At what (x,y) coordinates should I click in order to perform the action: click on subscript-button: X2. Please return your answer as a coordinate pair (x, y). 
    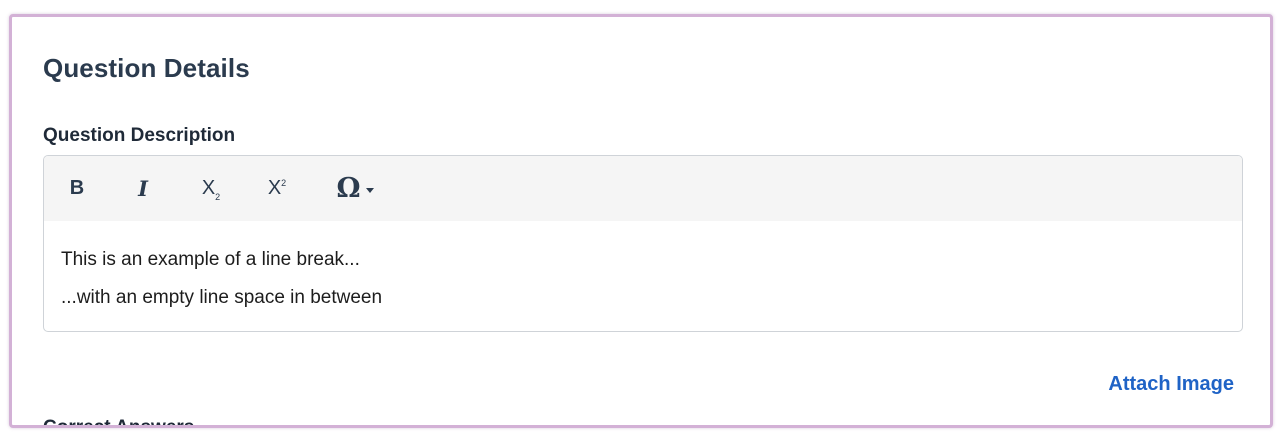
    Looking at the image, I should click on (211, 188).